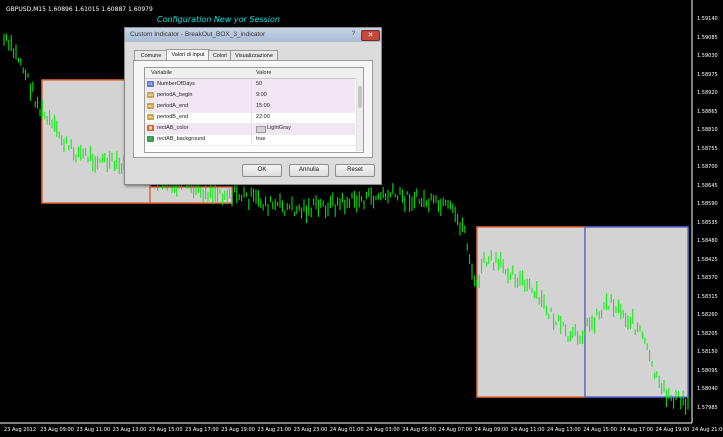 The height and width of the screenshot is (437, 723). Describe the element at coordinates (353, 34) in the screenshot. I see `help-button: ?` at that location.